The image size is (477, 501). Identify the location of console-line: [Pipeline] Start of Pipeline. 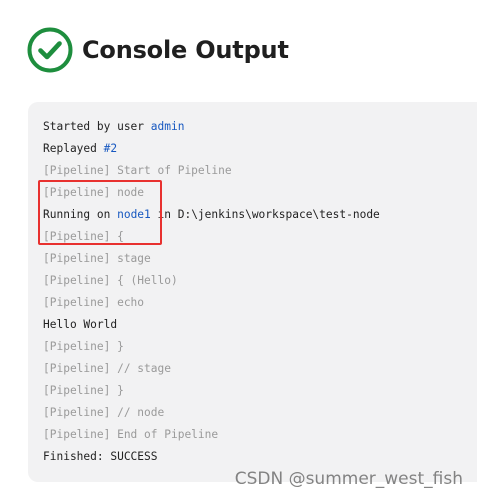
(137, 170).